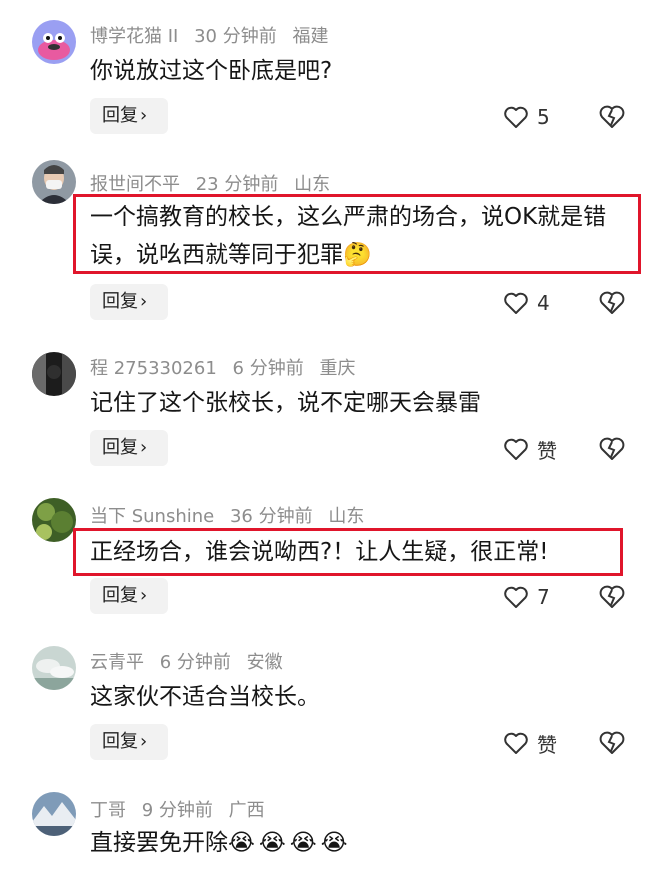 This screenshot has width=660, height=869. What do you see at coordinates (237, 184) in the screenshot?
I see `timestamp: 23 分钟前` at bounding box center [237, 184].